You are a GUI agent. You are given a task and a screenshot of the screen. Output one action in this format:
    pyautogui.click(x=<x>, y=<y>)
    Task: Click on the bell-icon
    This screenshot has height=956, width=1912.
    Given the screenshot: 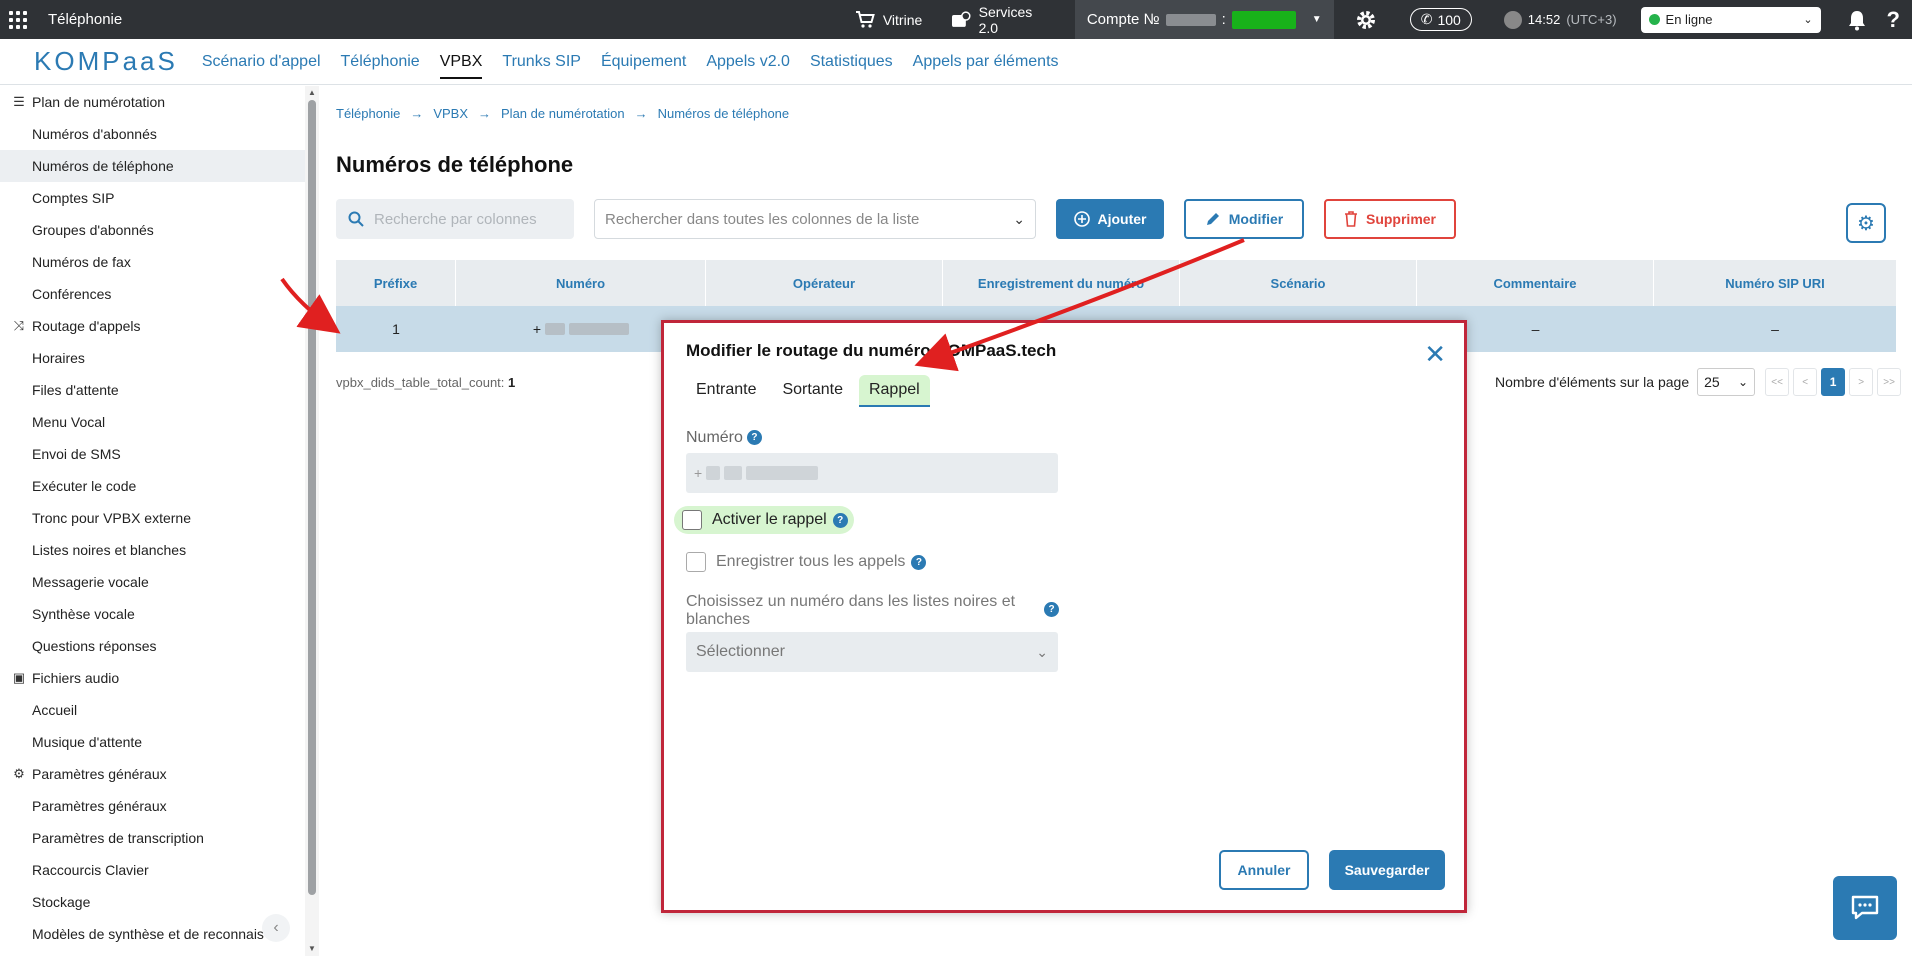 What is the action you would take?
    pyautogui.click(x=1856, y=20)
    